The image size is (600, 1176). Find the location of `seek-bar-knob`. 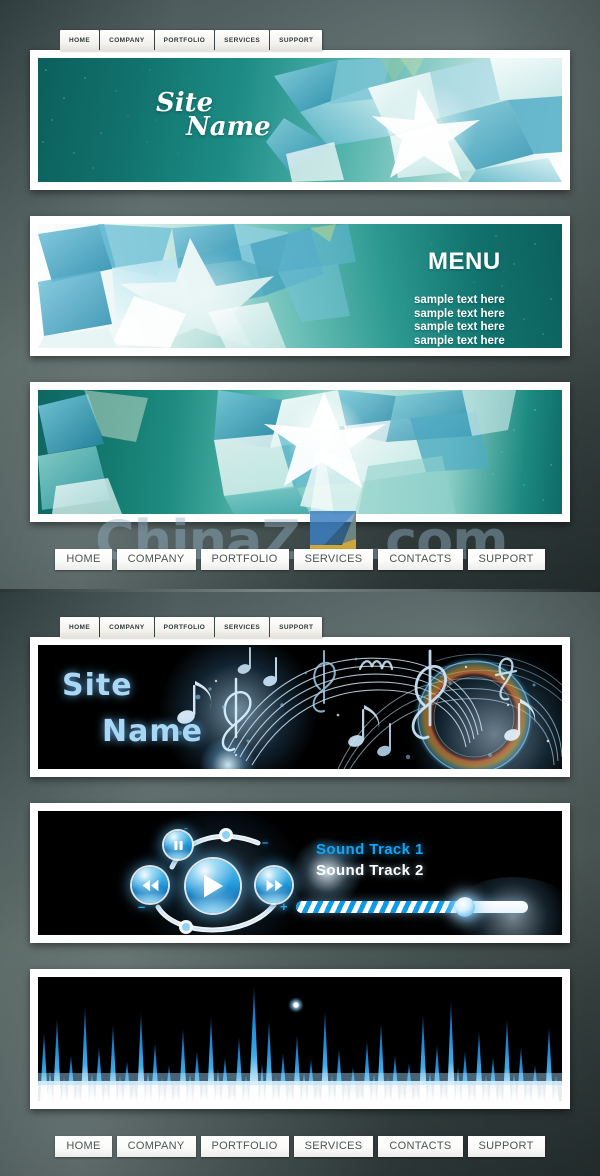

seek-bar-knob is located at coordinates (465, 907).